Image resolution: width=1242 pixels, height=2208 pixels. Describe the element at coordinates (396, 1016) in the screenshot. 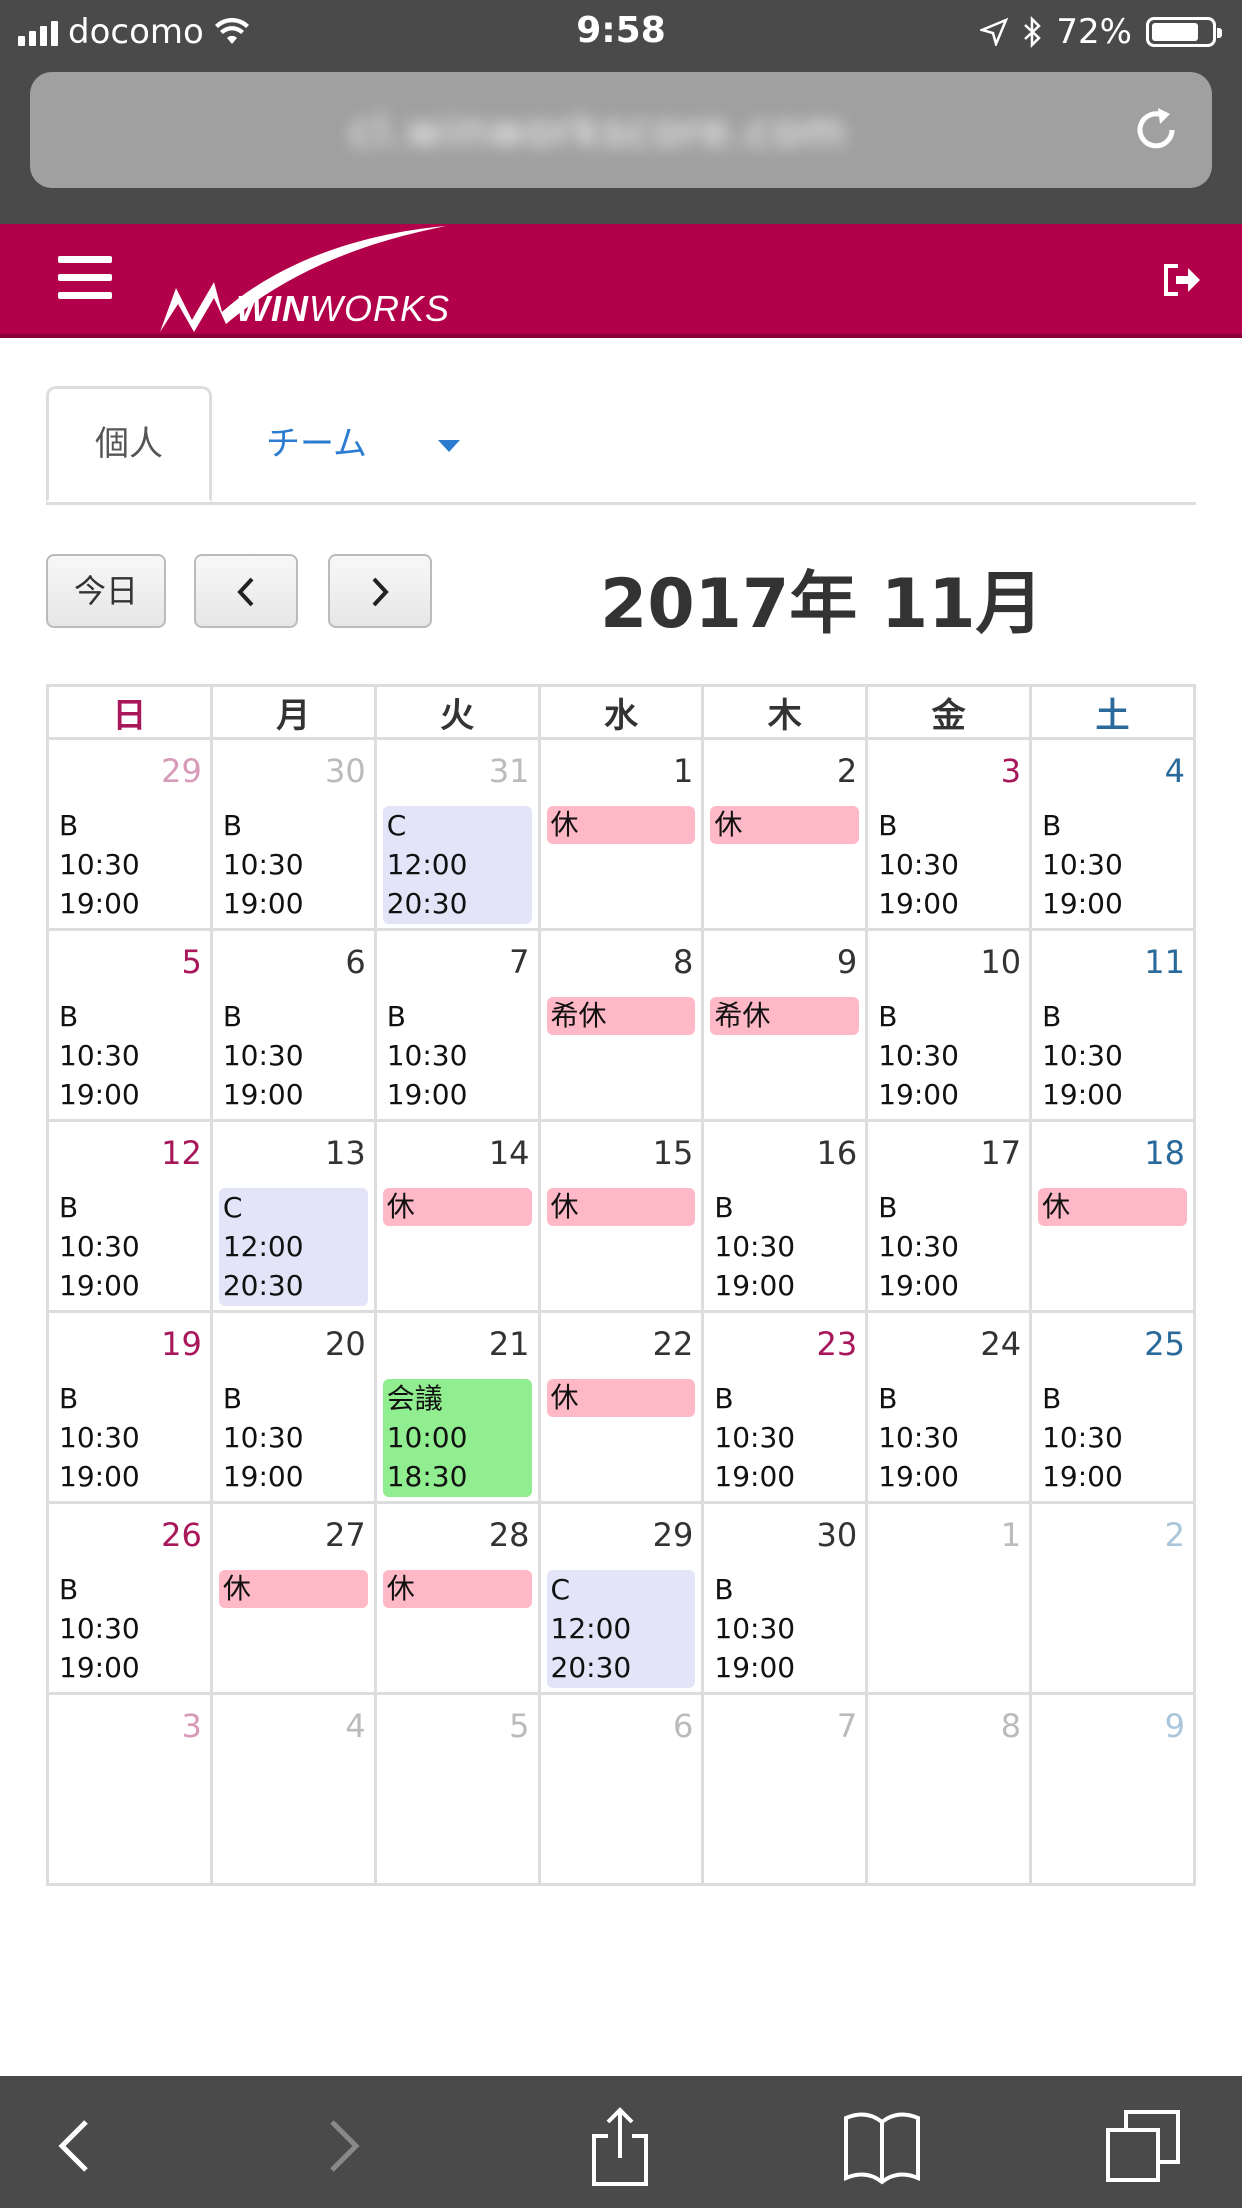

I see `event-line: B` at that location.